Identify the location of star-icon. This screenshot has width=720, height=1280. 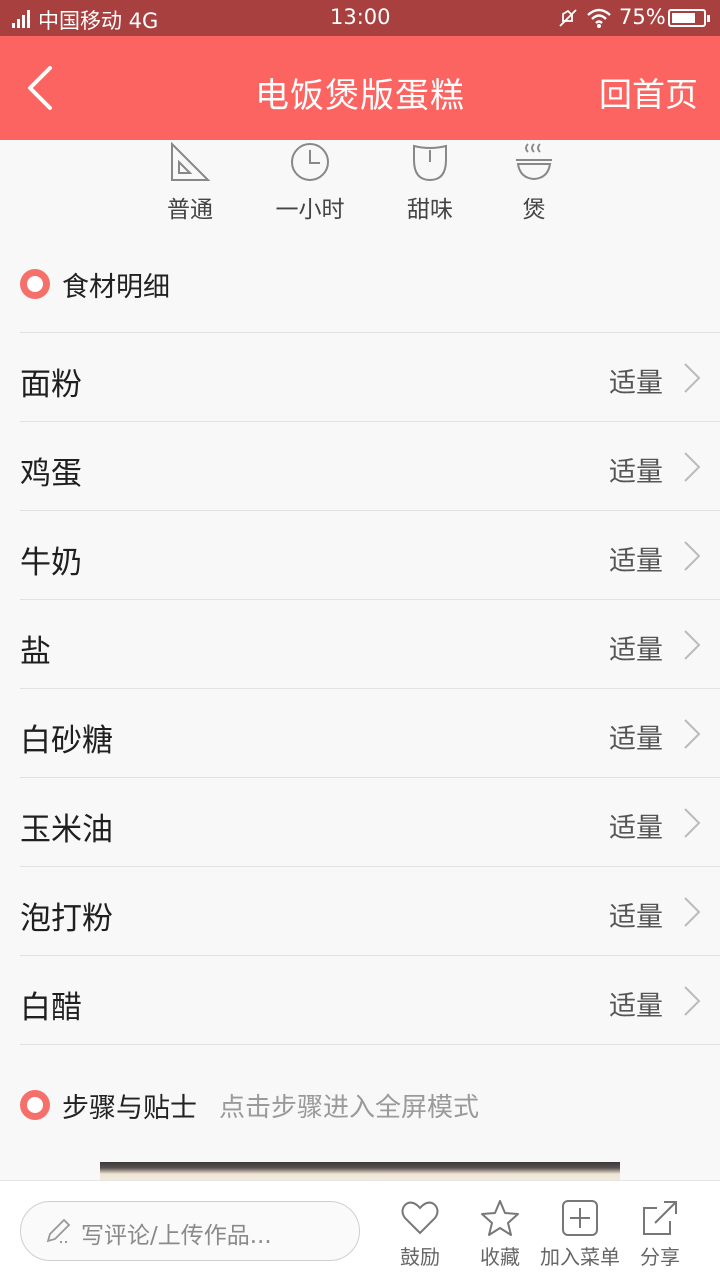
(500, 1218).